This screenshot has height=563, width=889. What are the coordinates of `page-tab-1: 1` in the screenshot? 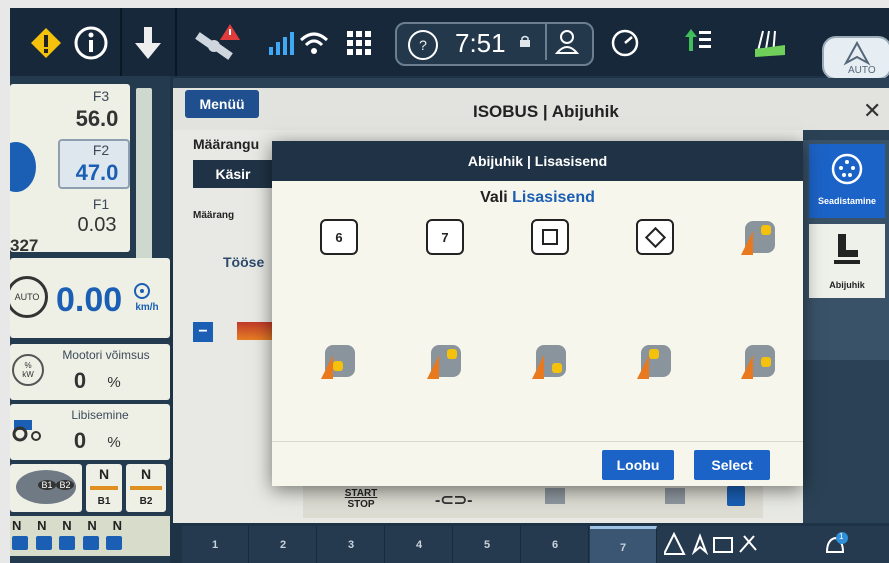 It's located at (215, 544).